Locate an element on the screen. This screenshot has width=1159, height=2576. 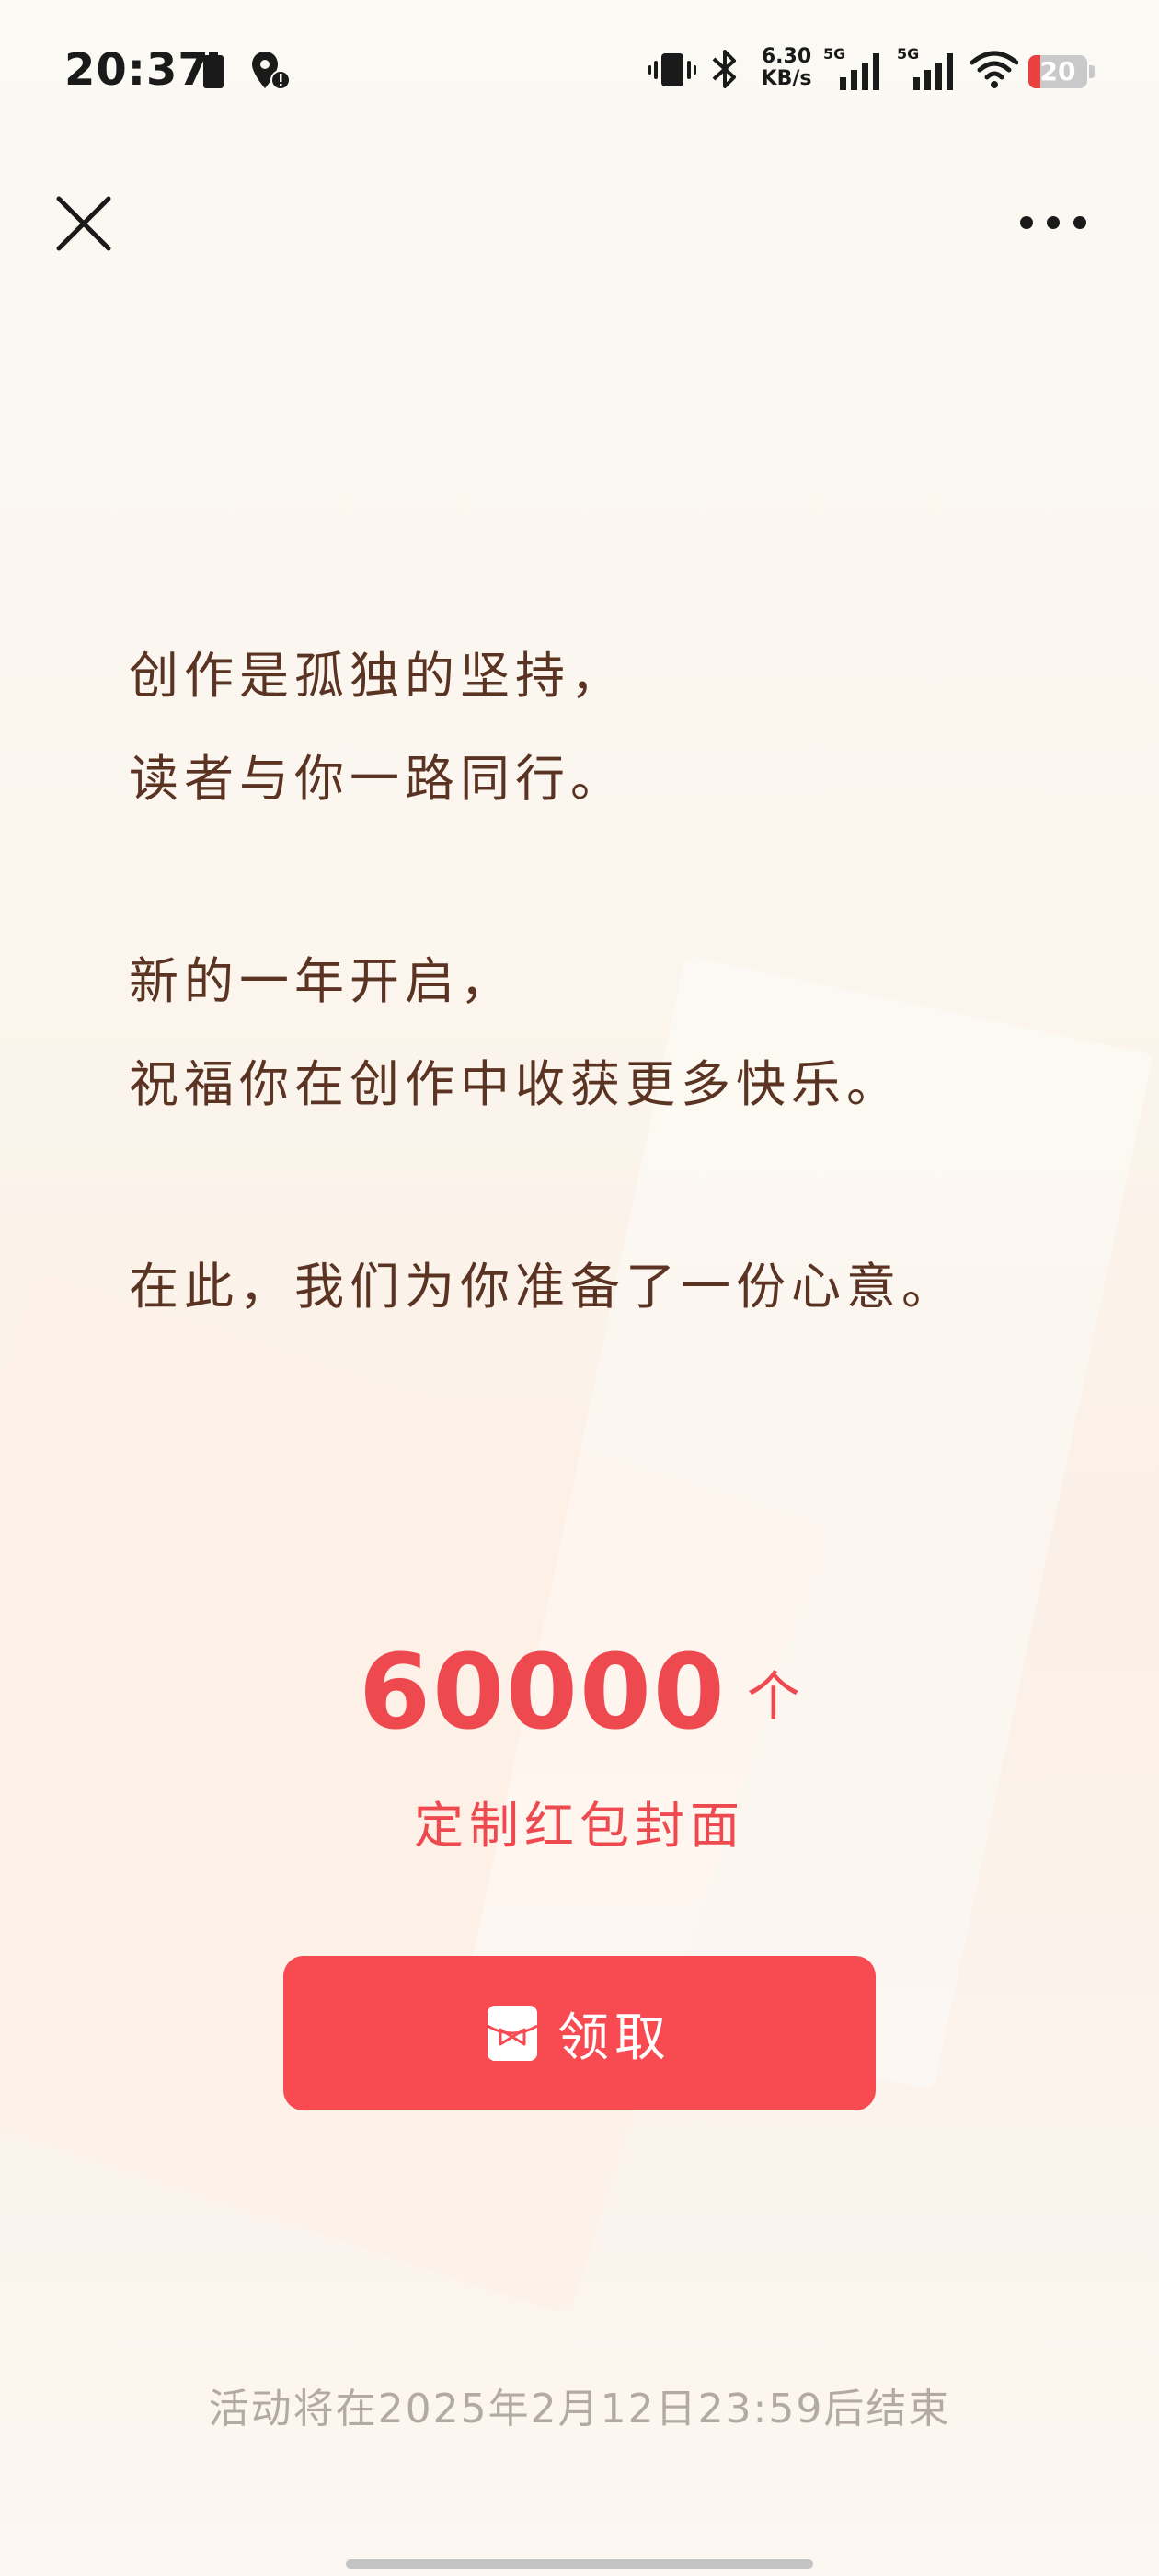
message-line: 新的一年开启， is located at coordinates (322, 981).